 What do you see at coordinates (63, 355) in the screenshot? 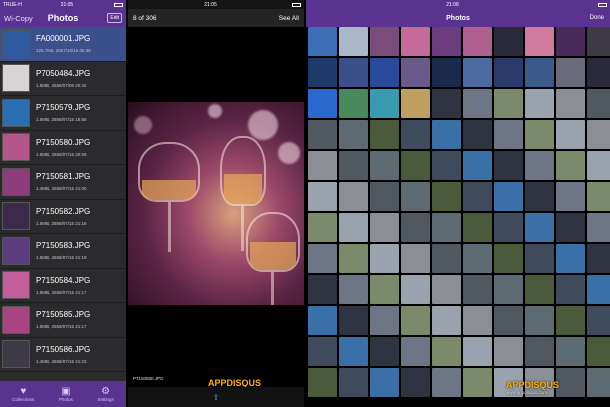
I see `file-list-item: P7150586.JPG 1.4MB, 2558/07/15 21:23` at bounding box center [63, 355].